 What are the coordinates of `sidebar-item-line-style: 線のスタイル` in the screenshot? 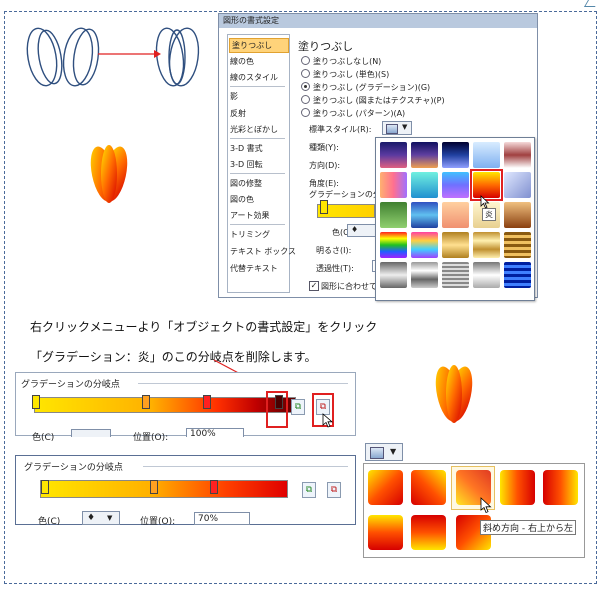 It's located at (254, 77).